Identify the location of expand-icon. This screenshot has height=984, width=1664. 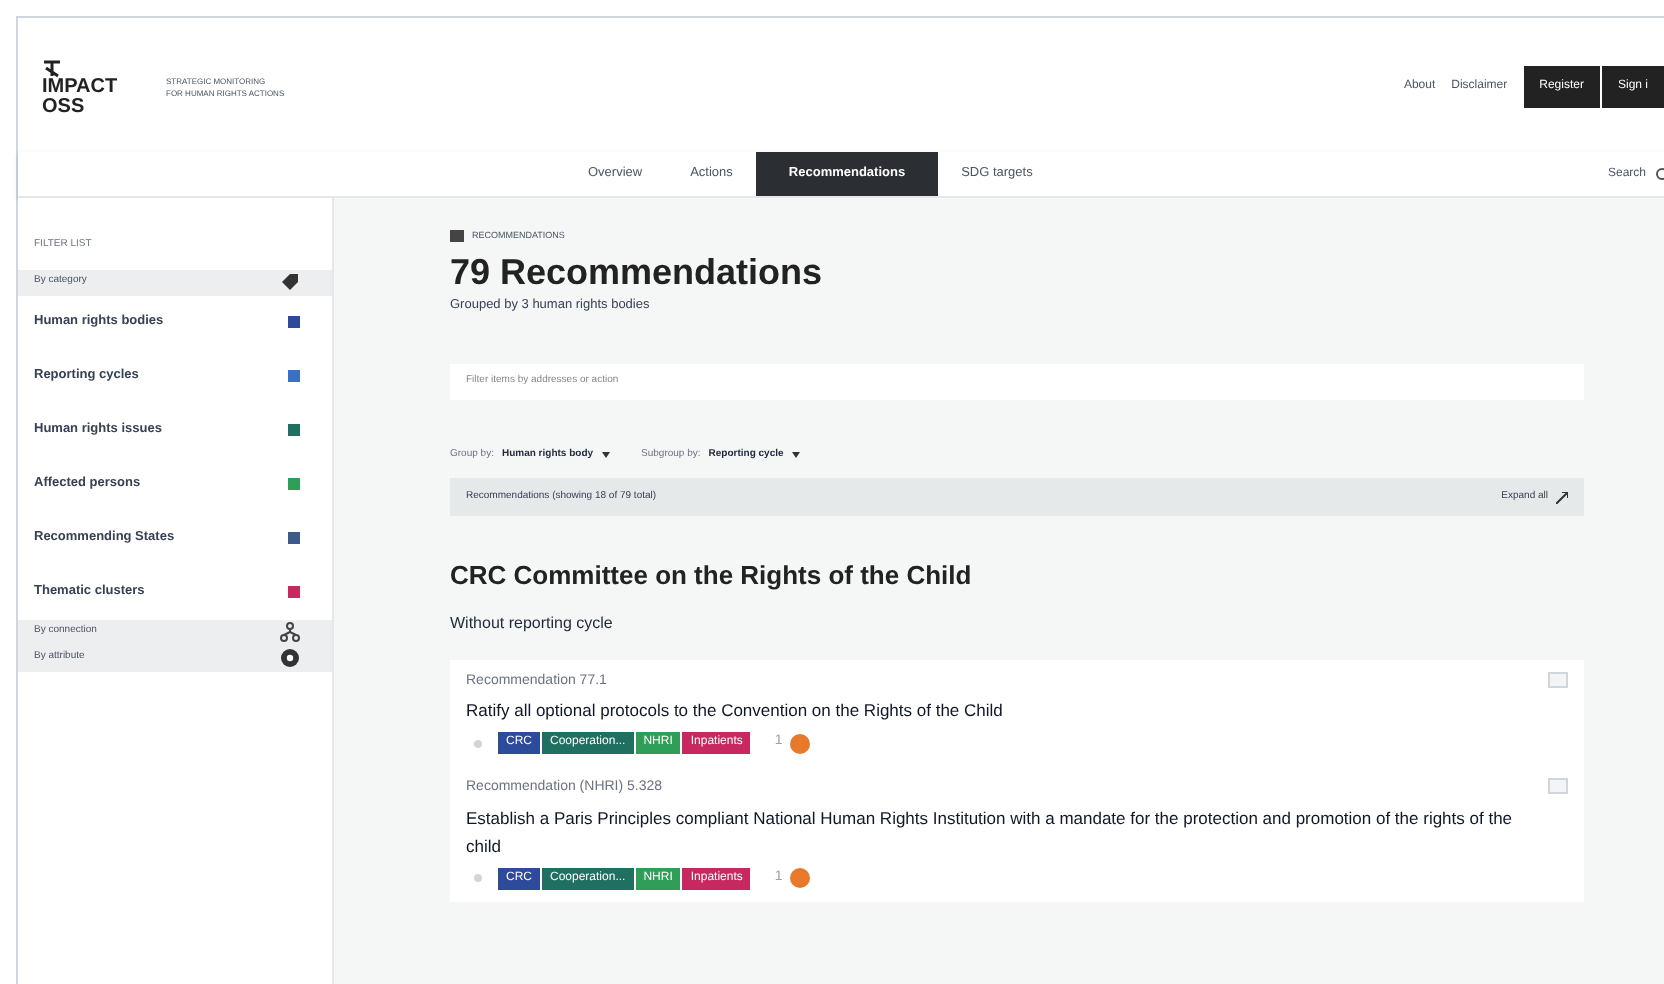
(1562, 497).